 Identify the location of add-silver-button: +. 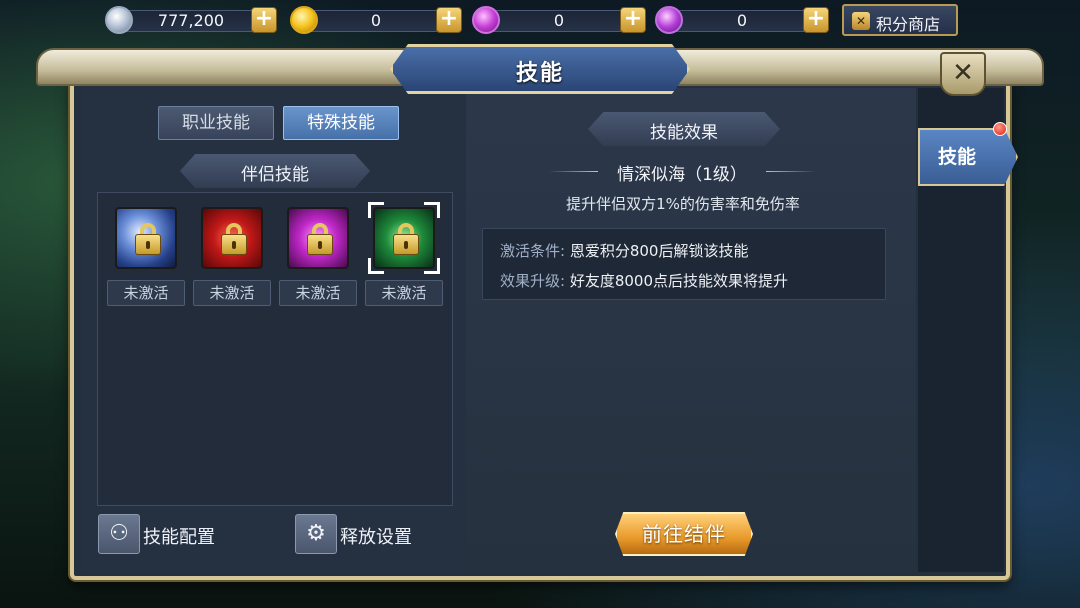
(264, 20).